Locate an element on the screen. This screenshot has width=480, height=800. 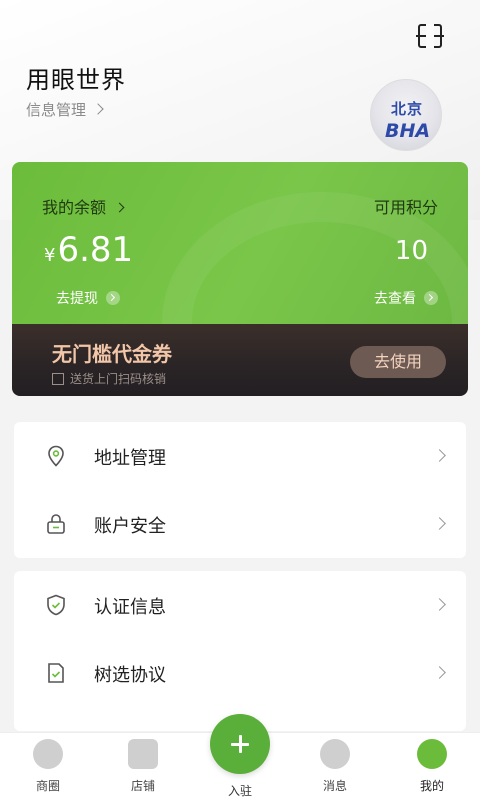
tab-label: 店铺 is located at coordinates (142, 786).